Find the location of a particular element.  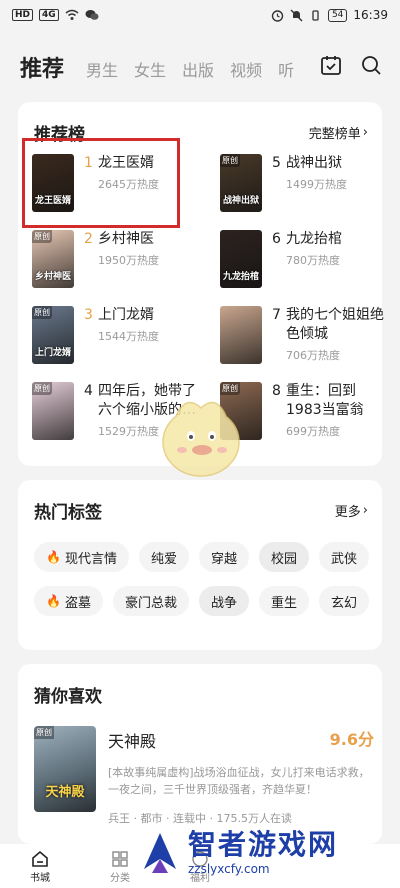

book-cover: 原创 天神殿 is located at coordinates (65, 769).